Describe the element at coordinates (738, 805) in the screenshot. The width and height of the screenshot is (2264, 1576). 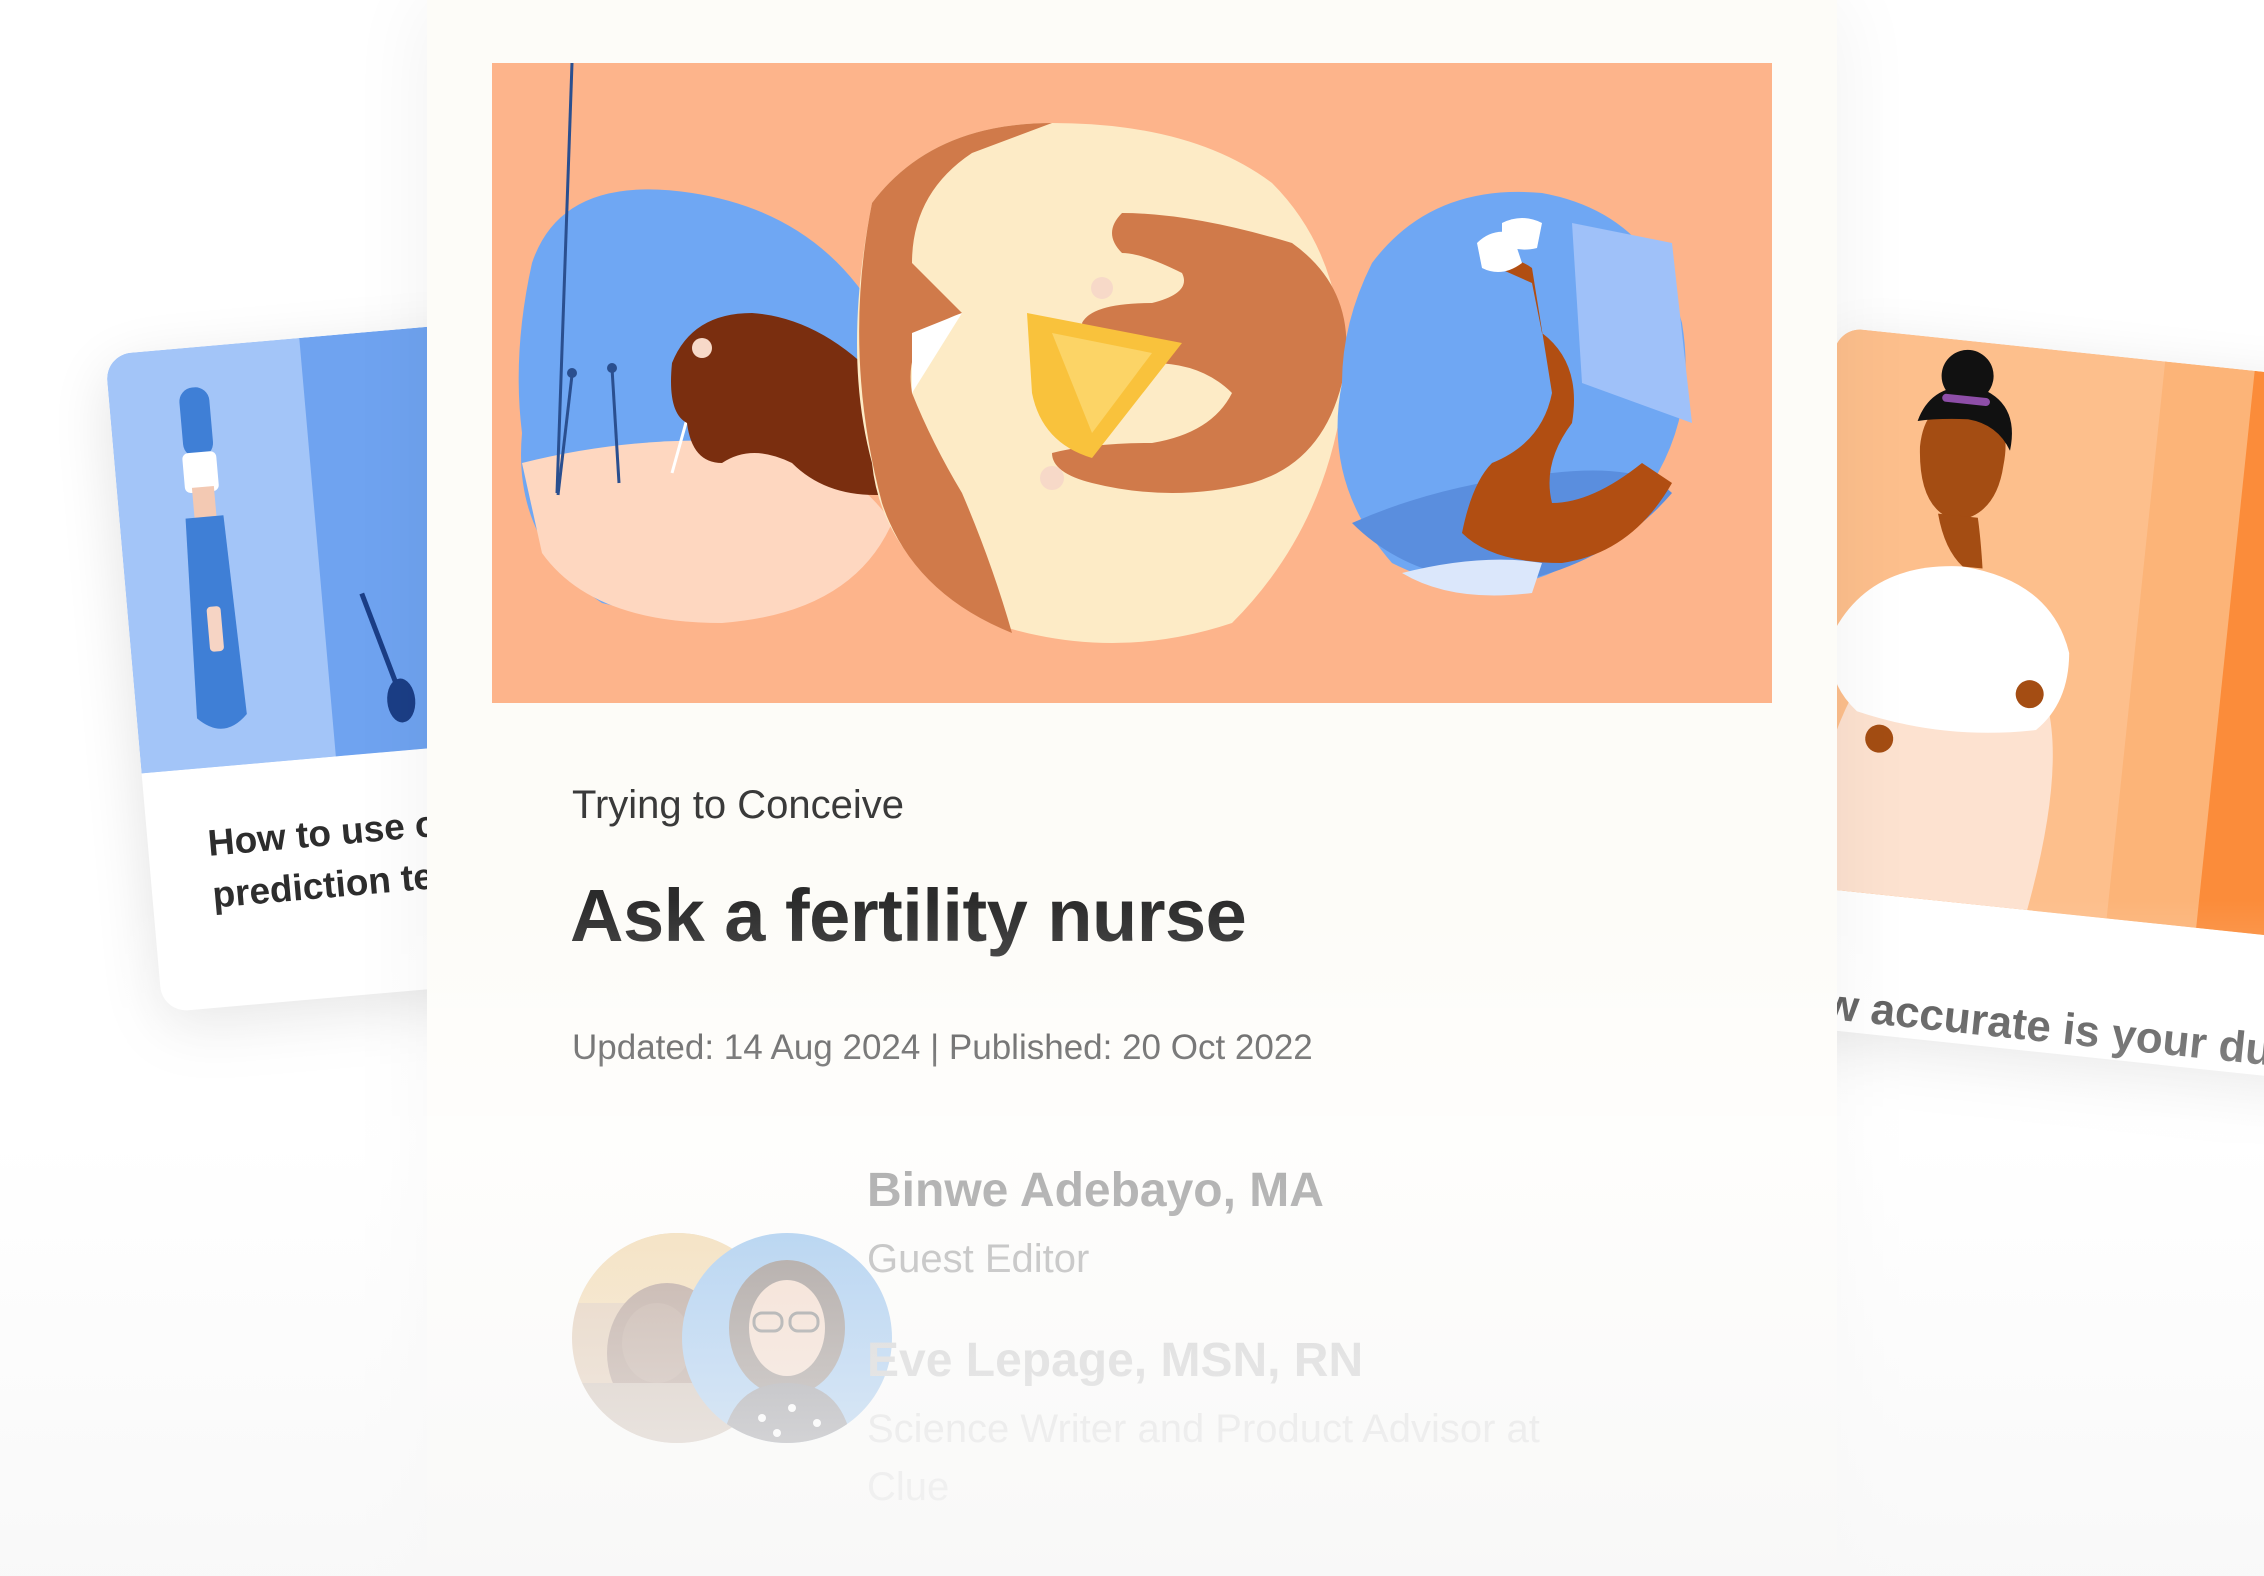
I see `article-category: Trying to Conceive` at that location.